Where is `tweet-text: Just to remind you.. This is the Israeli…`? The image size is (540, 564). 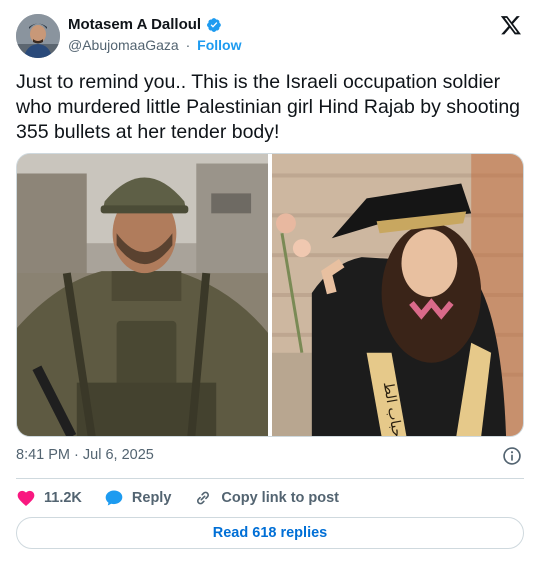 tweet-text: Just to remind you.. This is the Israeli… is located at coordinates (268, 107).